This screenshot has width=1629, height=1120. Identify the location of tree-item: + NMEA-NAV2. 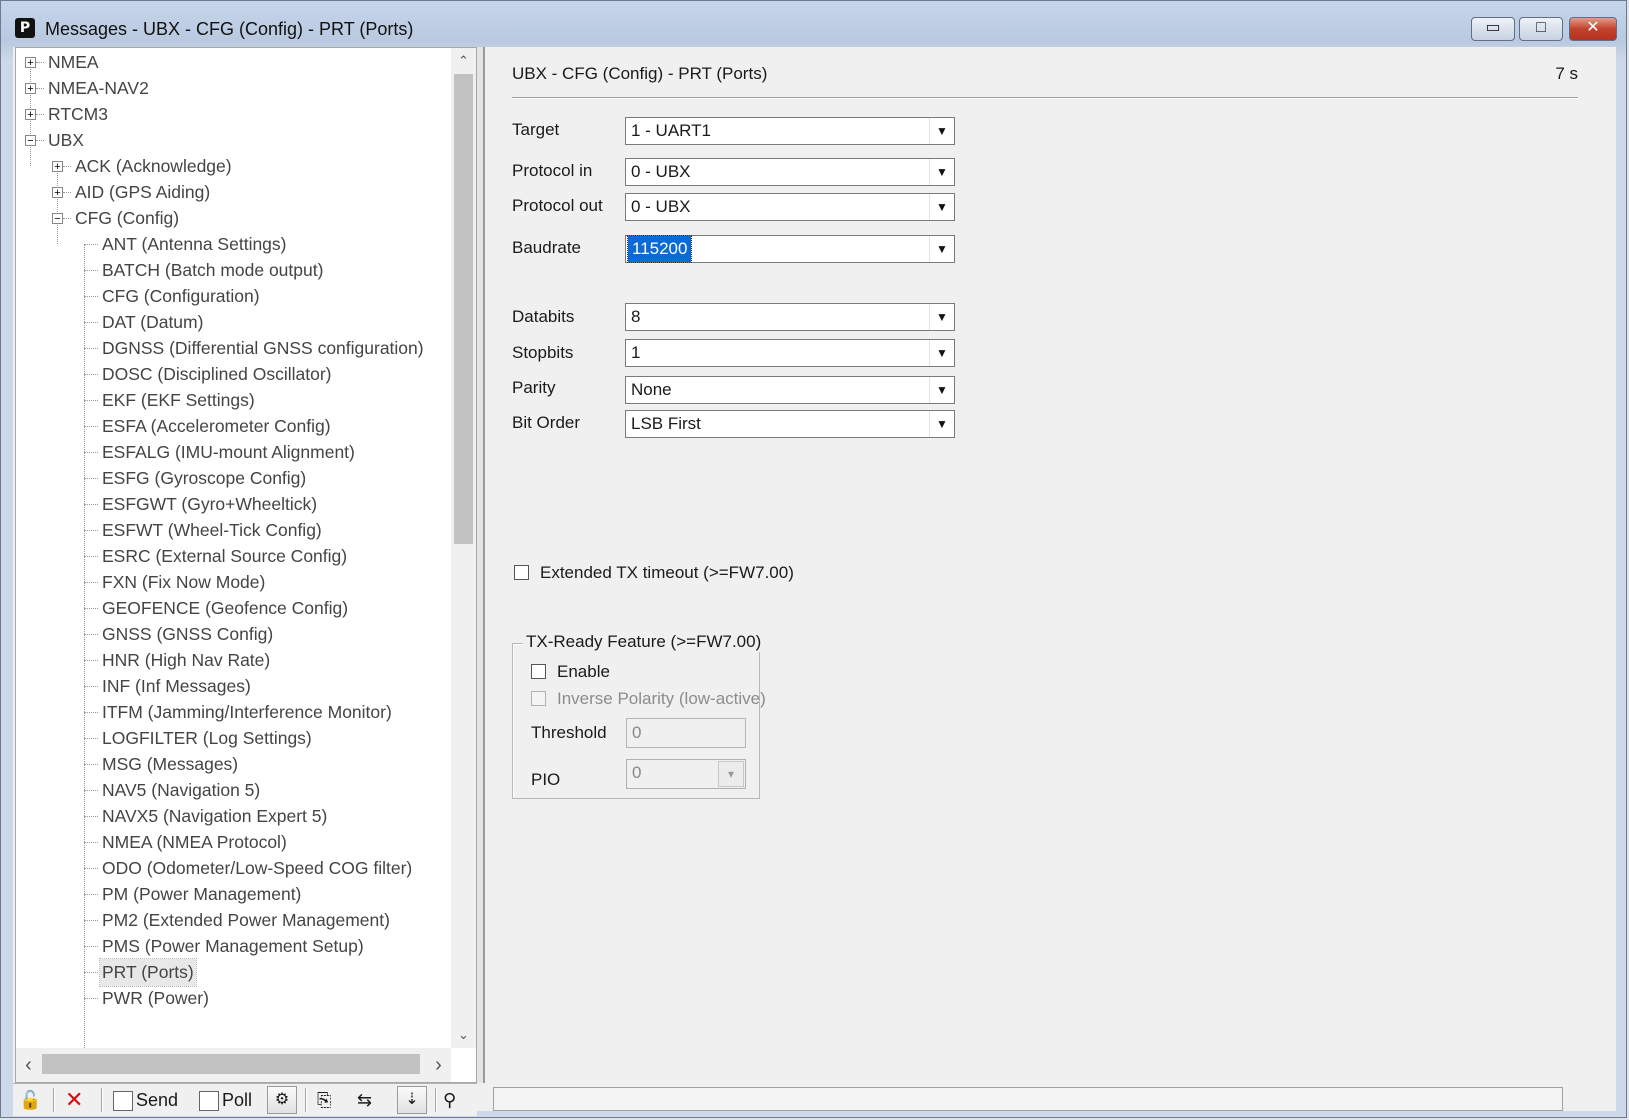
(233, 88).